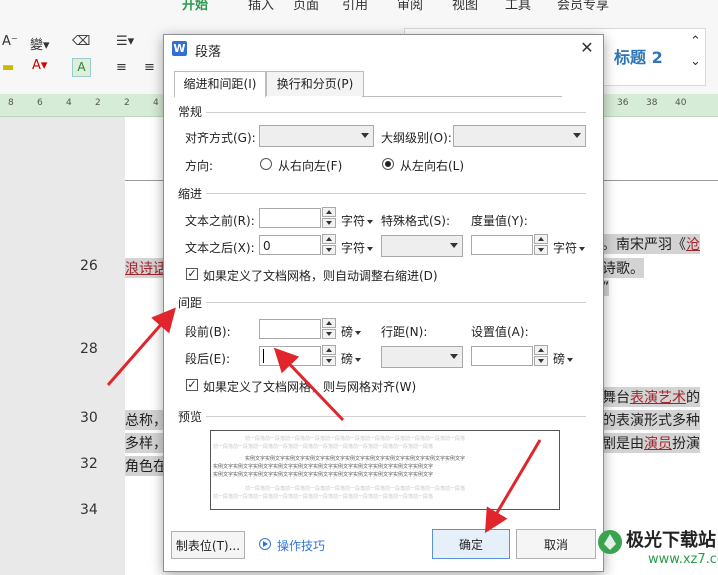  I want to click on doc-link: 表演艺术, so click(658, 398).